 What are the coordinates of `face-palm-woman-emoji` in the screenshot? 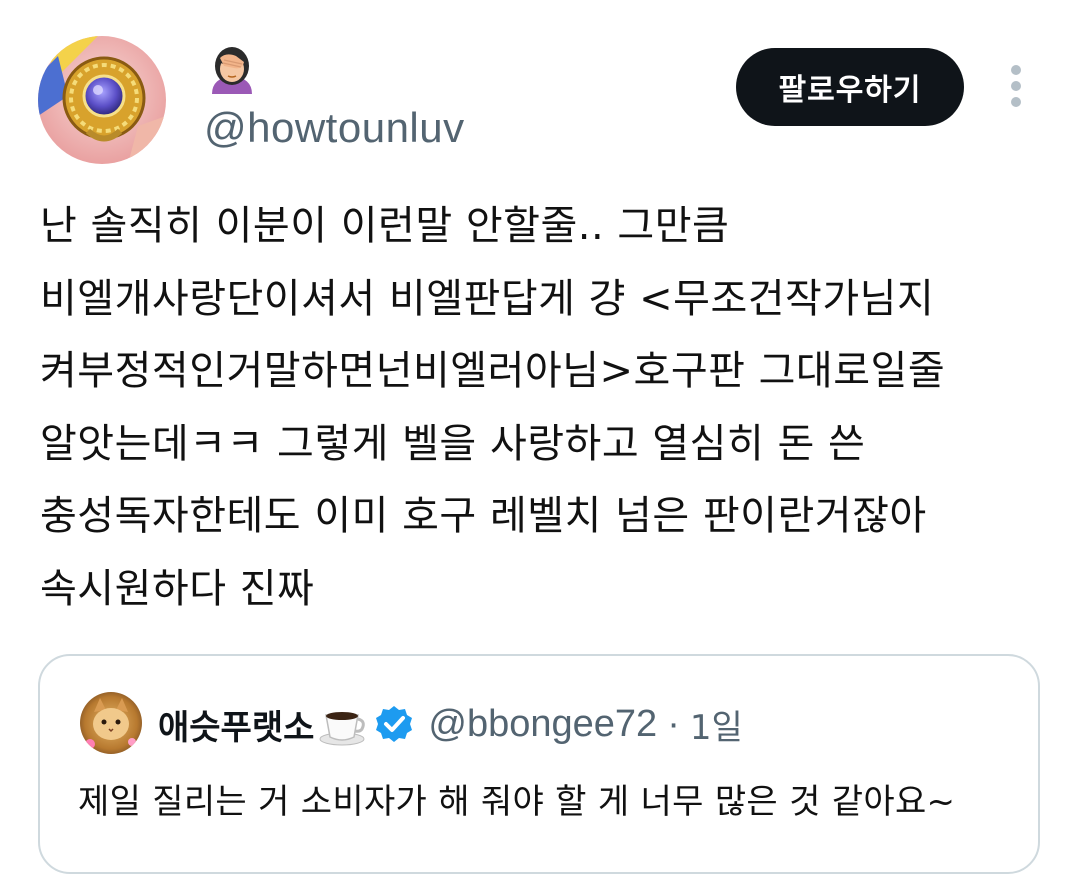 It's located at (232, 70).